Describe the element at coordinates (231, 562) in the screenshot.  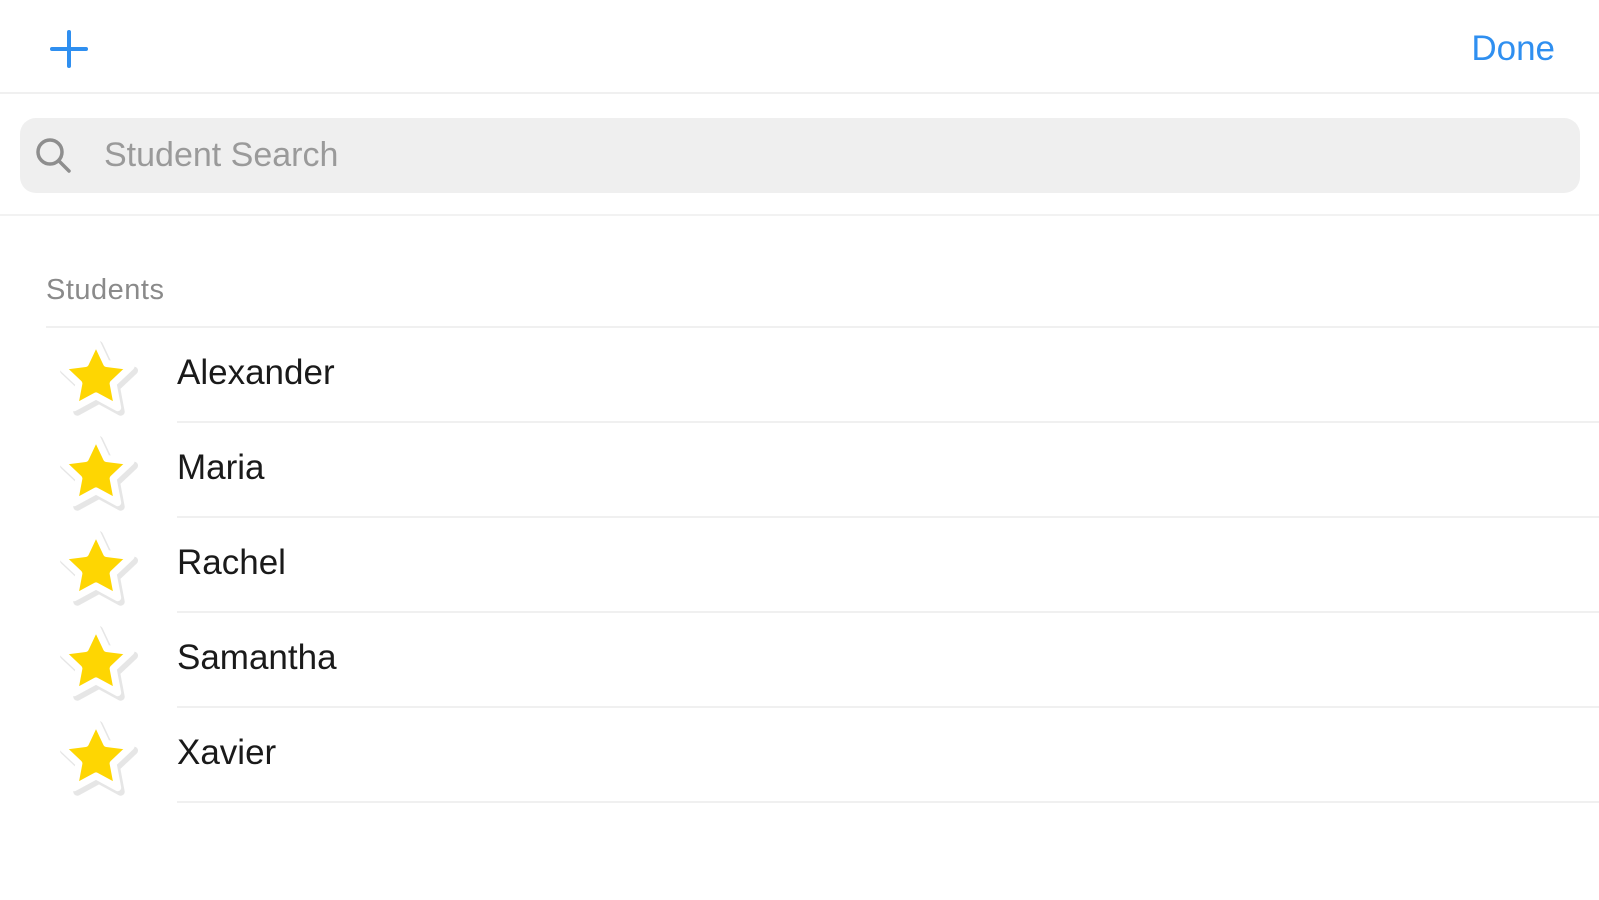
I see `student-name: Rachel` at that location.